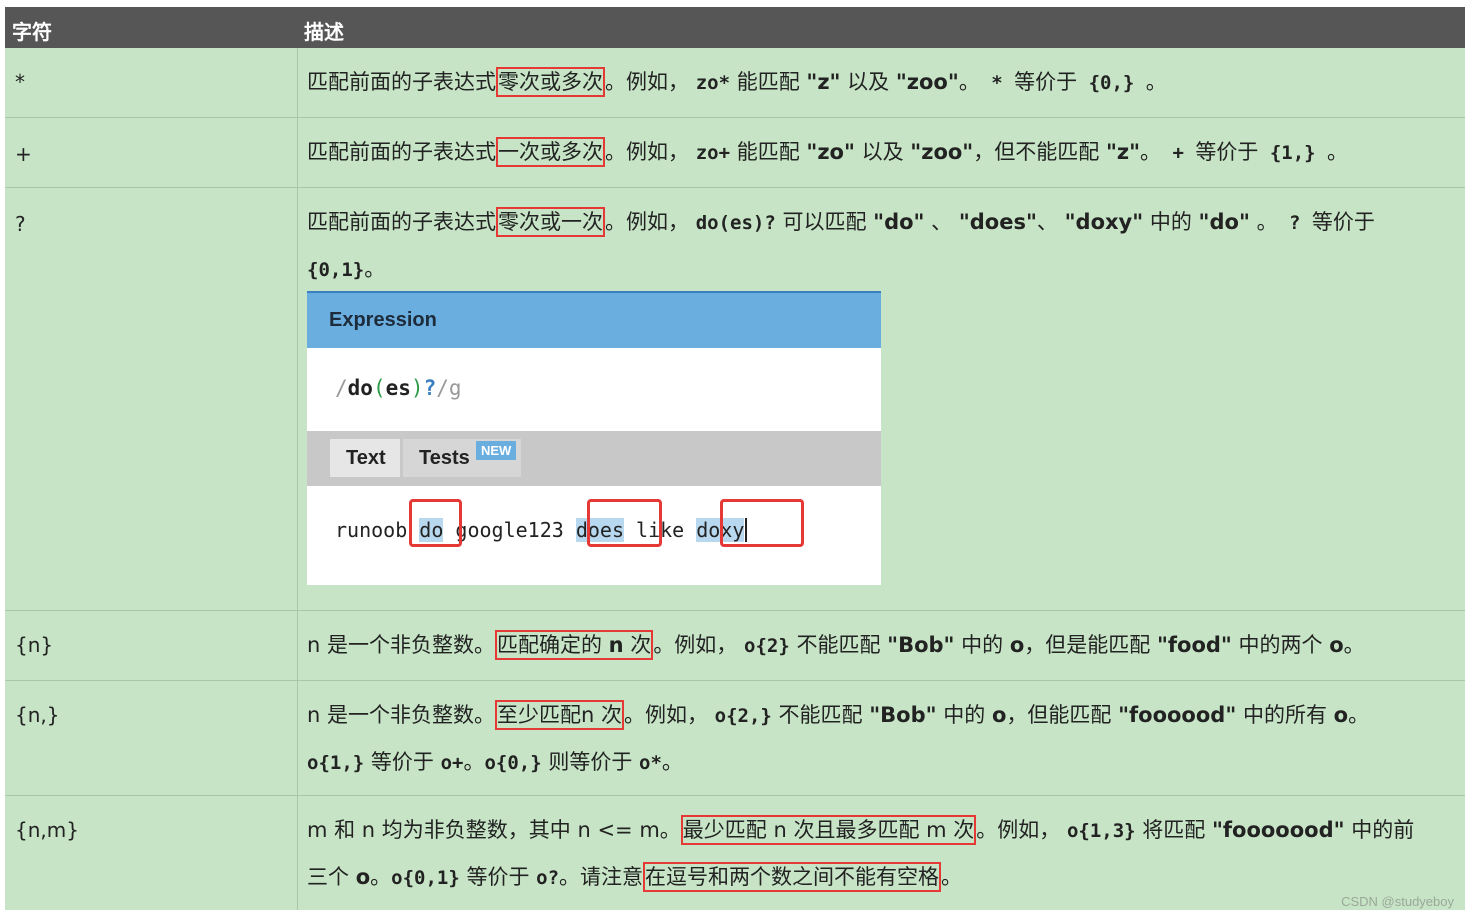 The height and width of the screenshot is (917, 1470). I want to click on table-header: 字符 描述, so click(735, 27).